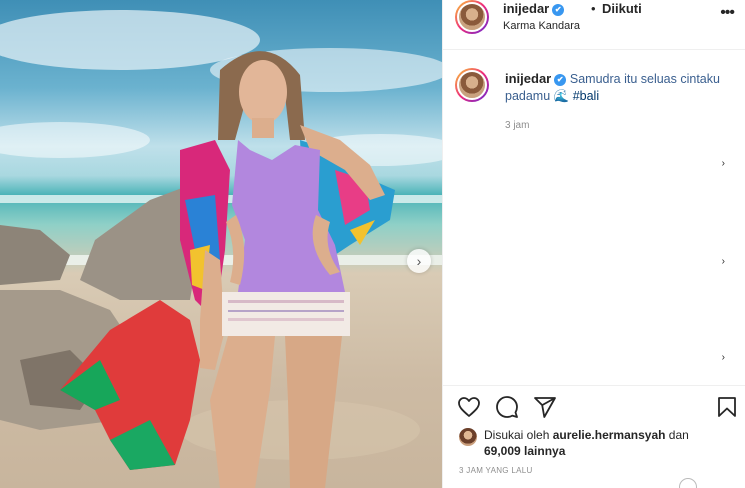 The image size is (745, 488). Describe the element at coordinates (727, 407) in the screenshot. I see `bookmark-icon` at that location.